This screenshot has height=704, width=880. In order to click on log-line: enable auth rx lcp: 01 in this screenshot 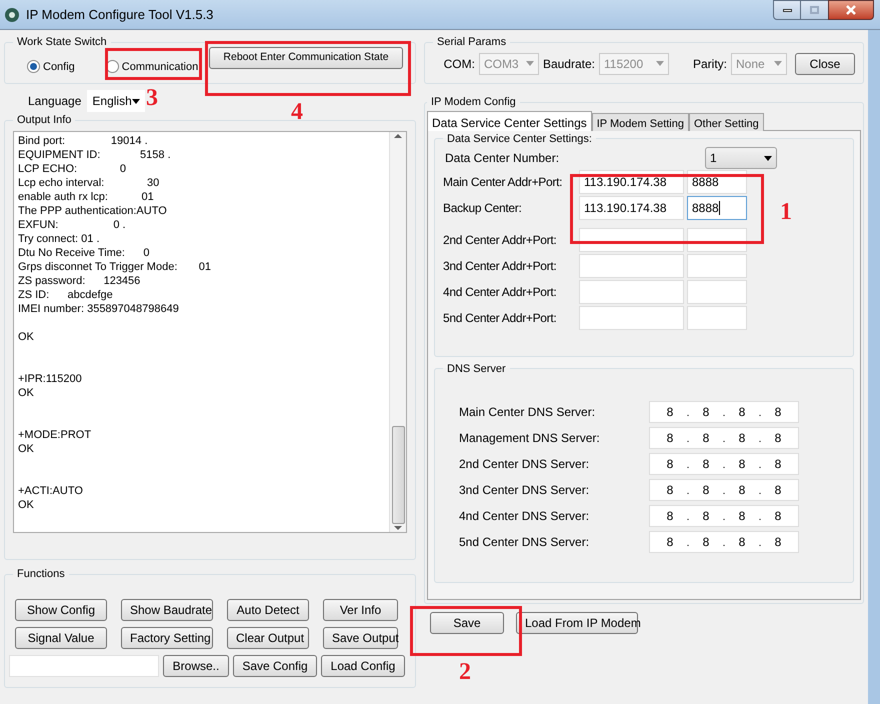, I will do `click(86, 197)`.